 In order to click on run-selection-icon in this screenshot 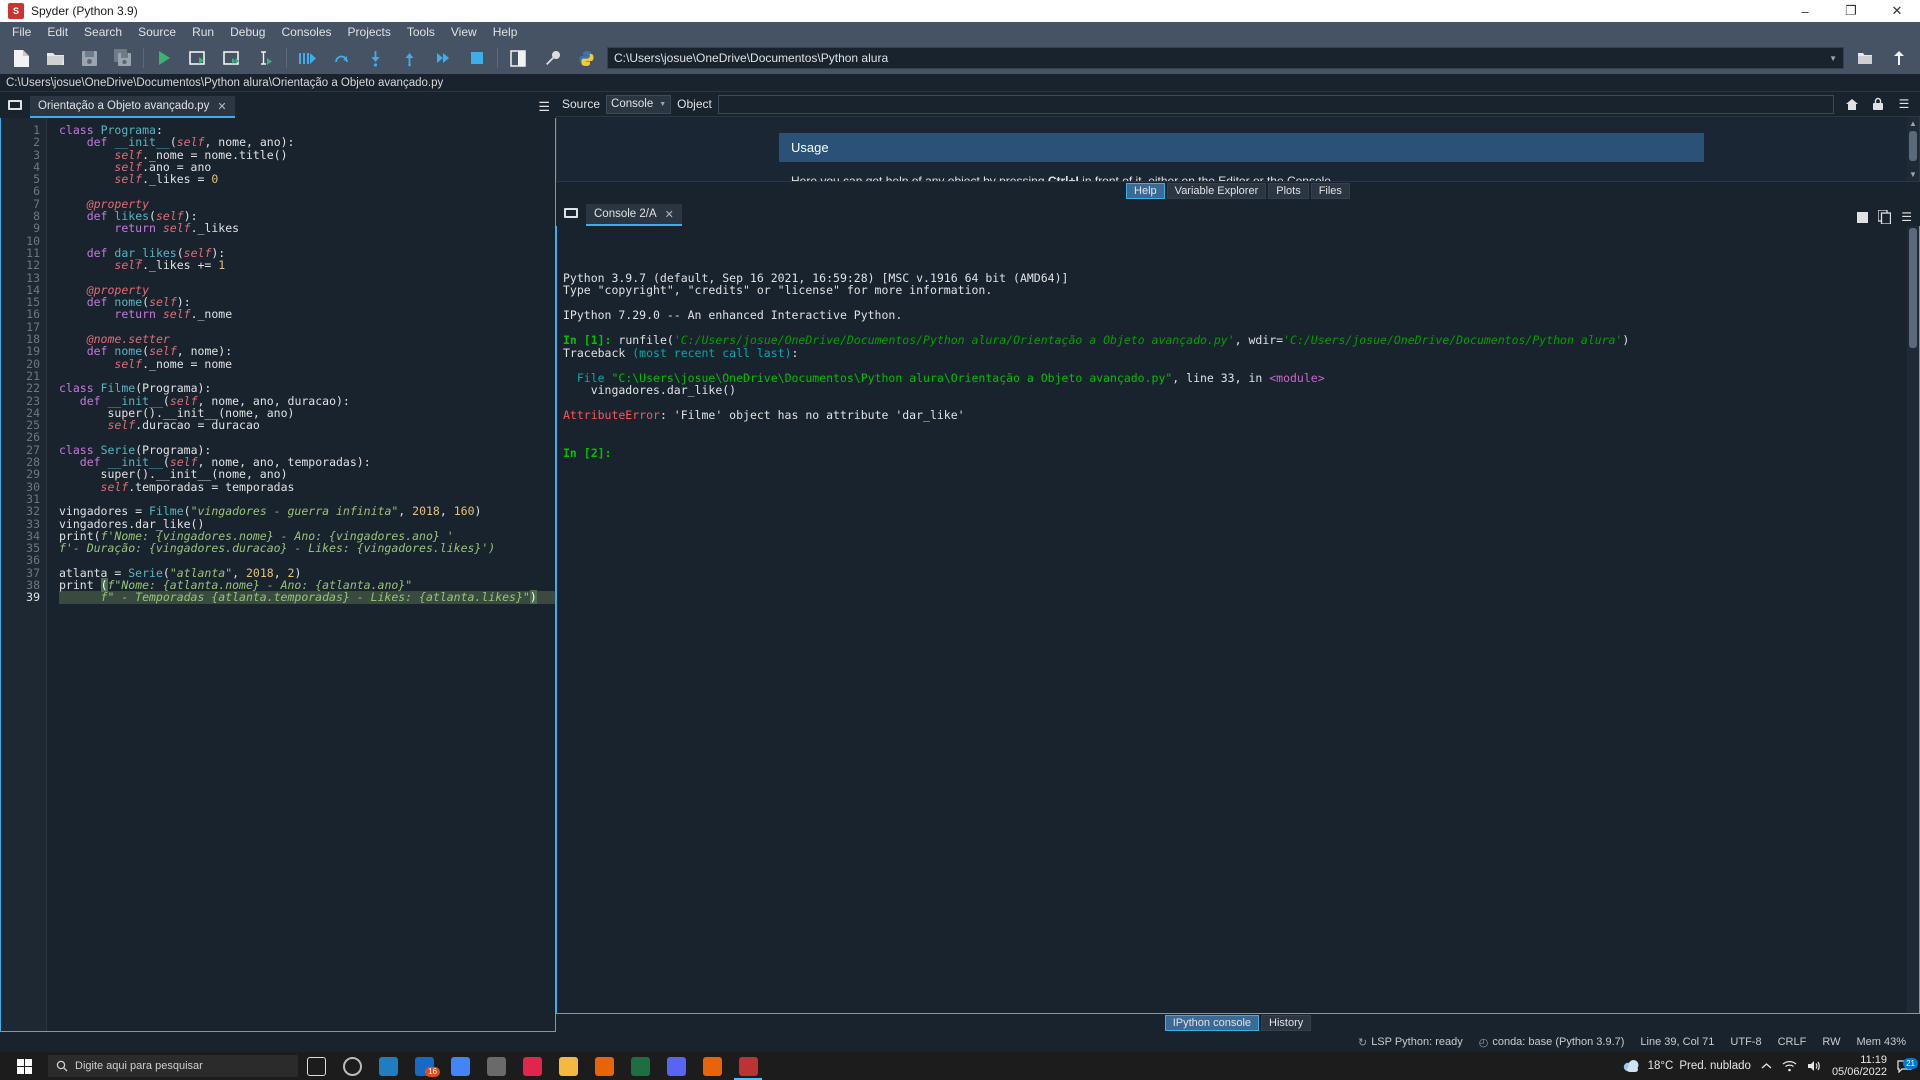, I will do `click(266, 58)`.